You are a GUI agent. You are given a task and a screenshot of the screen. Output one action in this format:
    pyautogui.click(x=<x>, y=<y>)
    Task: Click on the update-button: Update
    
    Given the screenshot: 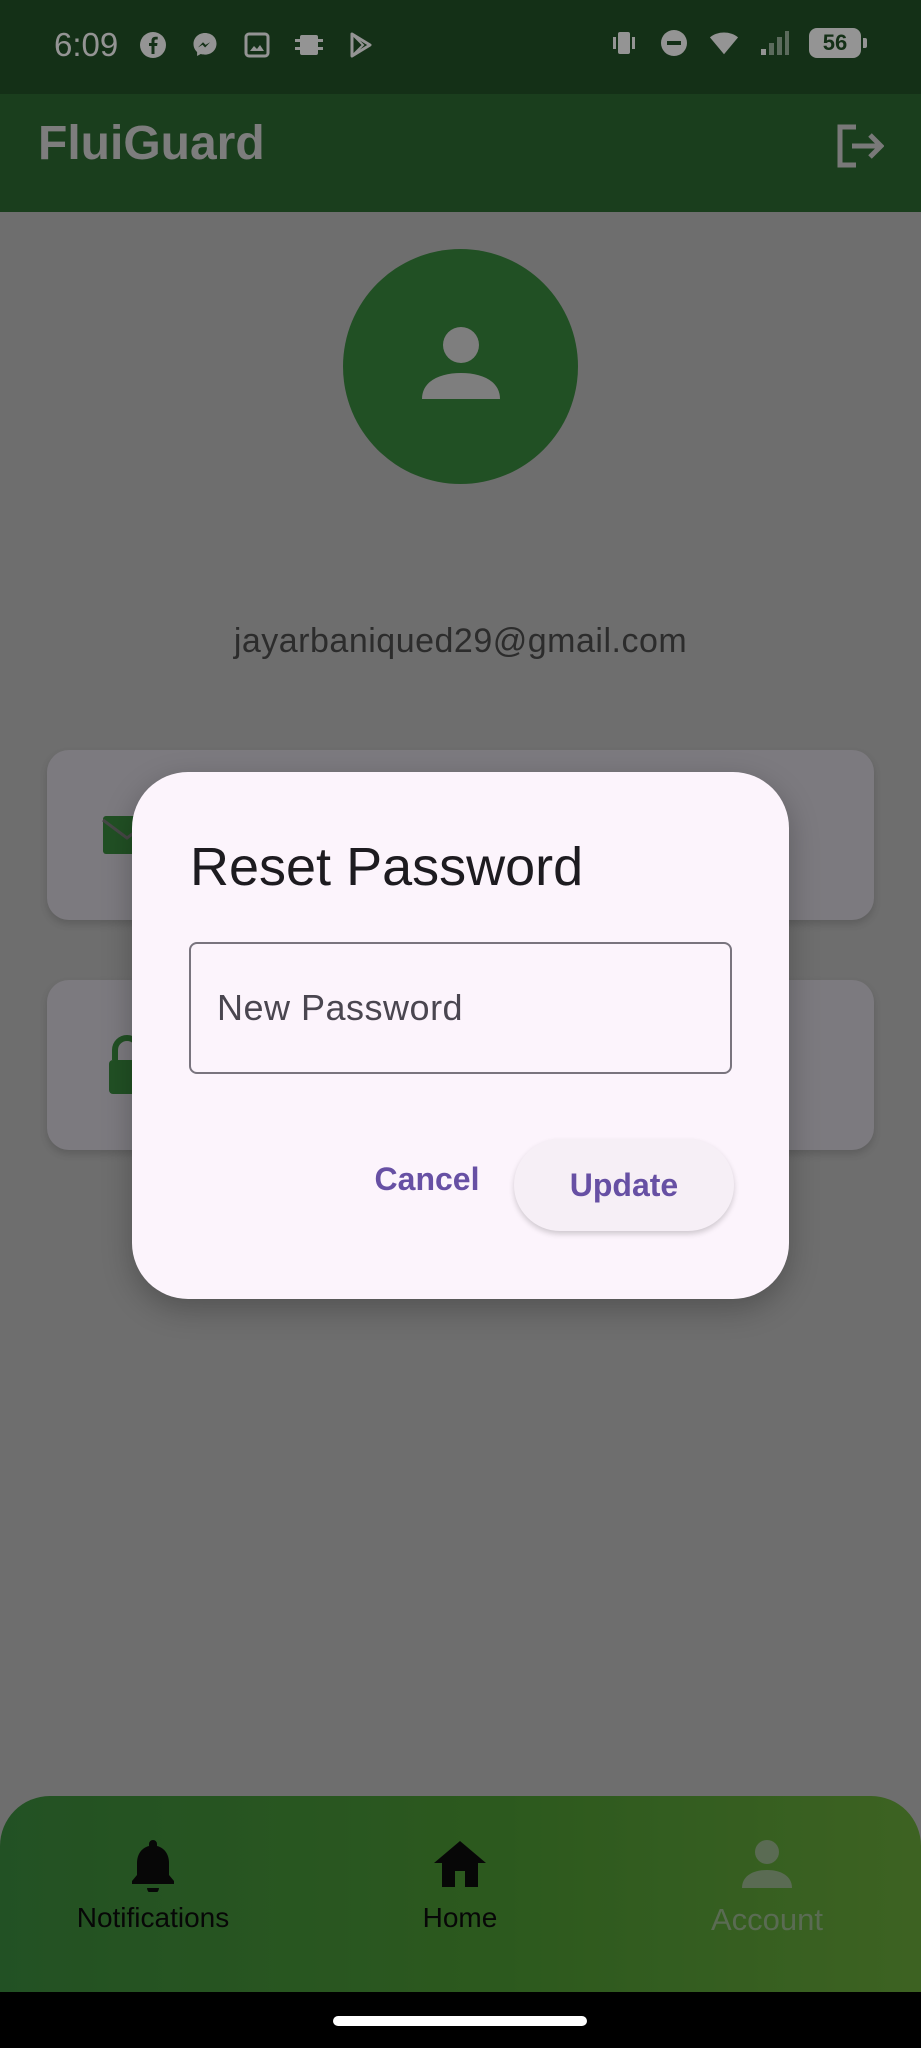 What is the action you would take?
    pyautogui.click(x=624, y=1185)
    